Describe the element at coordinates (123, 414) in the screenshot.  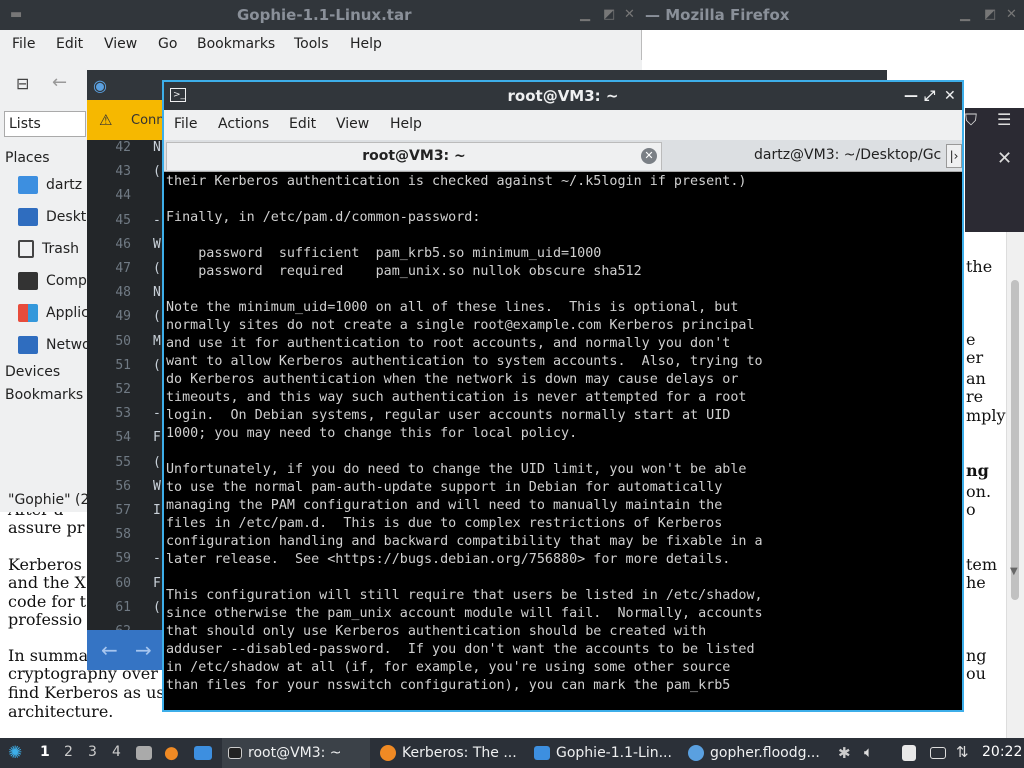
I see `line-number: 53` at that location.